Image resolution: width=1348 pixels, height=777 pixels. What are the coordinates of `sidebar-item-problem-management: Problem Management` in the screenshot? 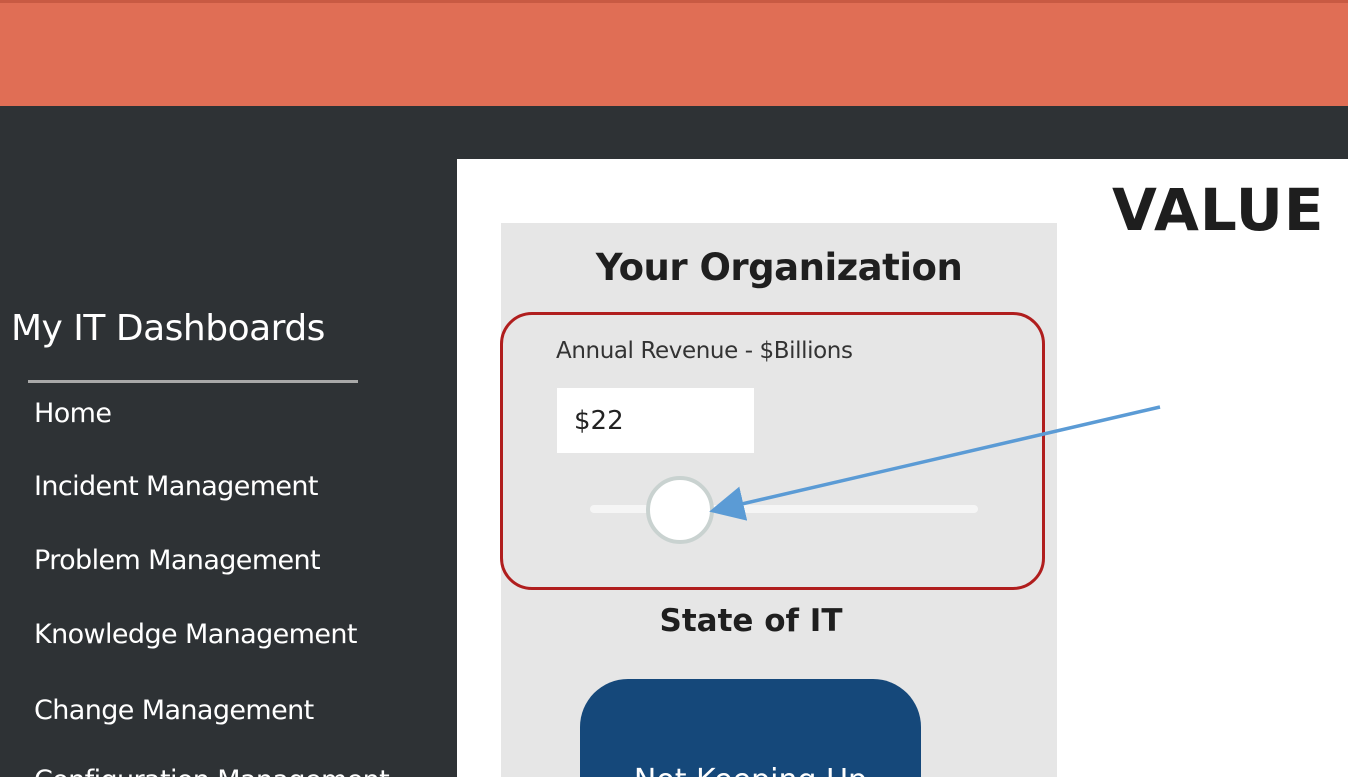 It's located at (177, 560).